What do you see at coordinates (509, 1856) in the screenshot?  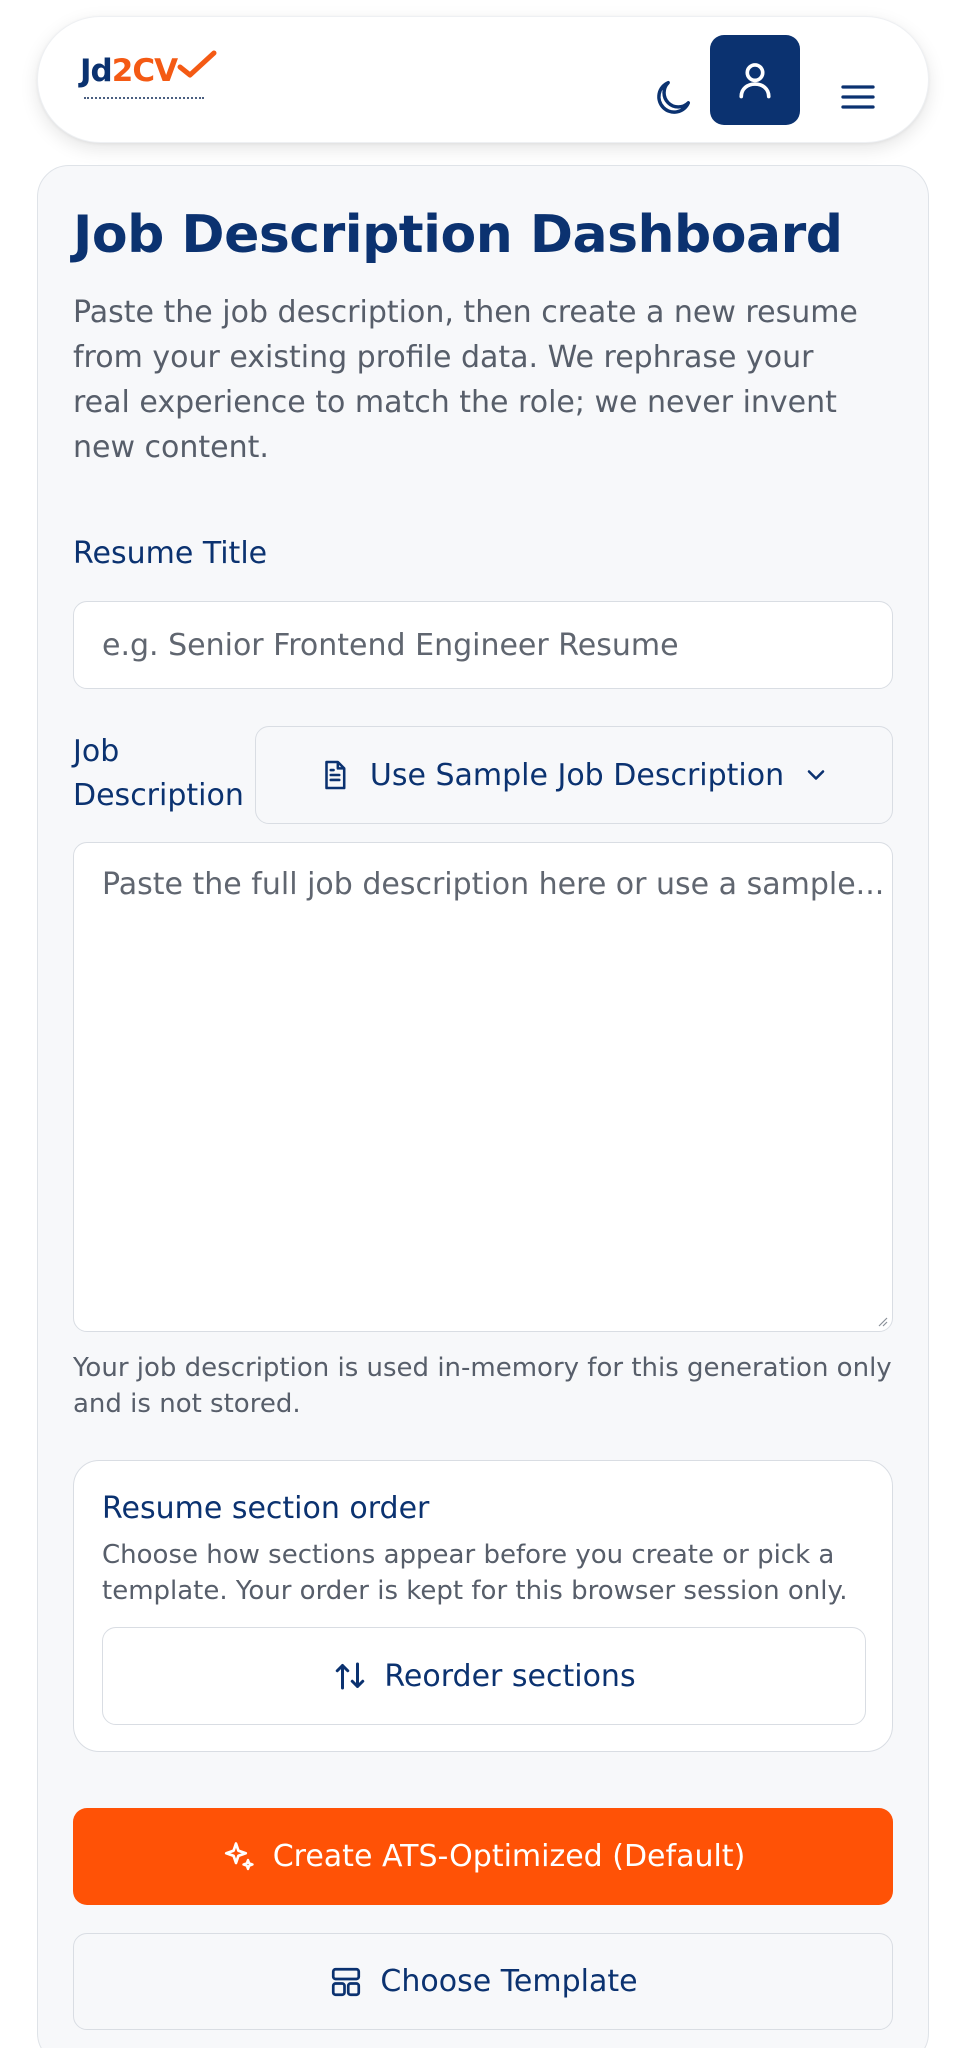 I see `create-button-label: Create ATS-Optimized (Default)` at bounding box center [509, 1856].